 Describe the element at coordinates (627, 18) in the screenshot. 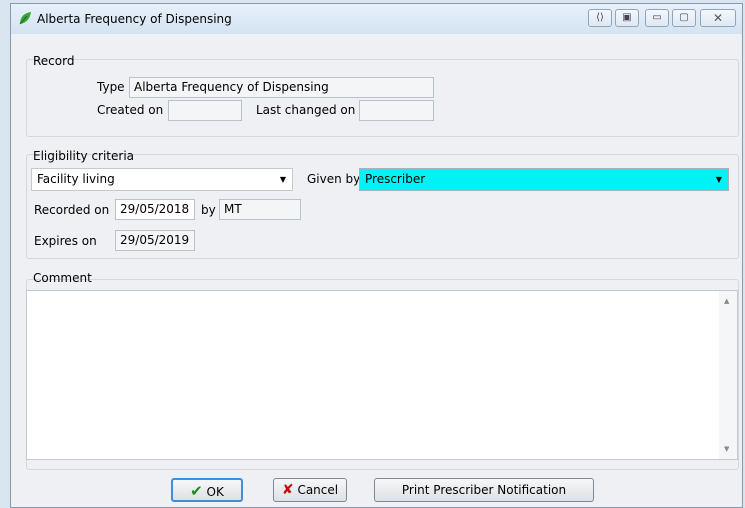

I see `pin-button: ▣` at that location.